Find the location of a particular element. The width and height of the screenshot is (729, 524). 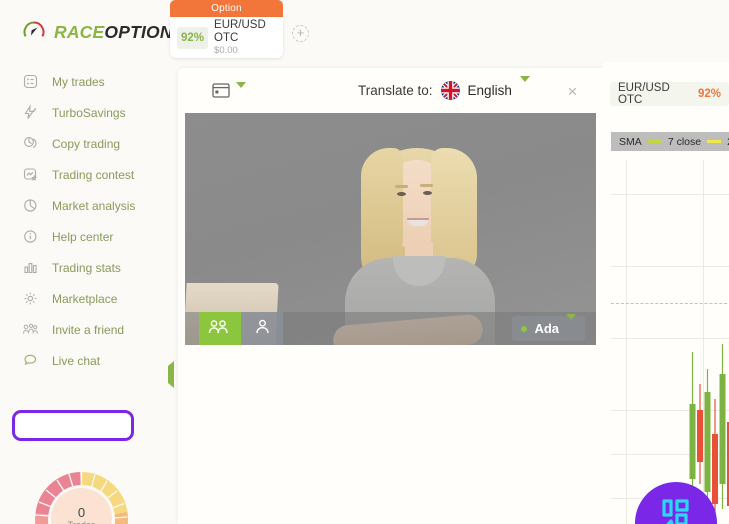

pie-chart-icon is located at coordinates (30, 205).